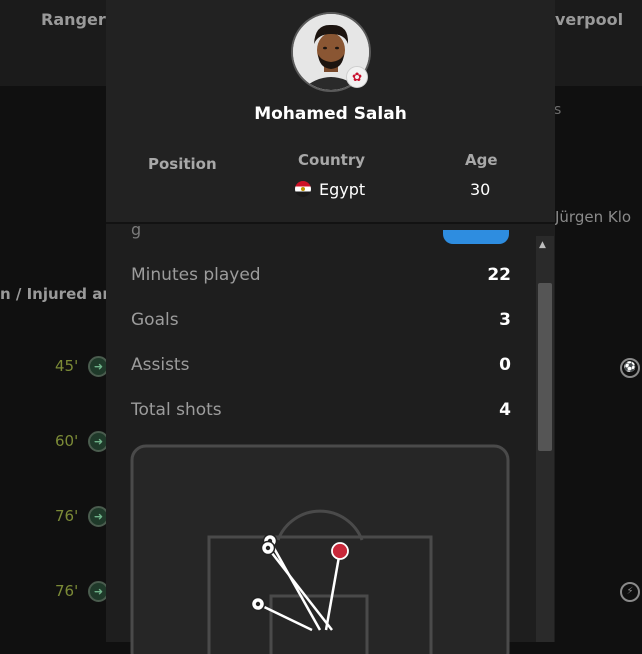 Image resolution: width=642 pixels, height=654 pixels. Describe the element at coordinates (332, 160) in the screenshot. I see `country-label: Country` at that location.